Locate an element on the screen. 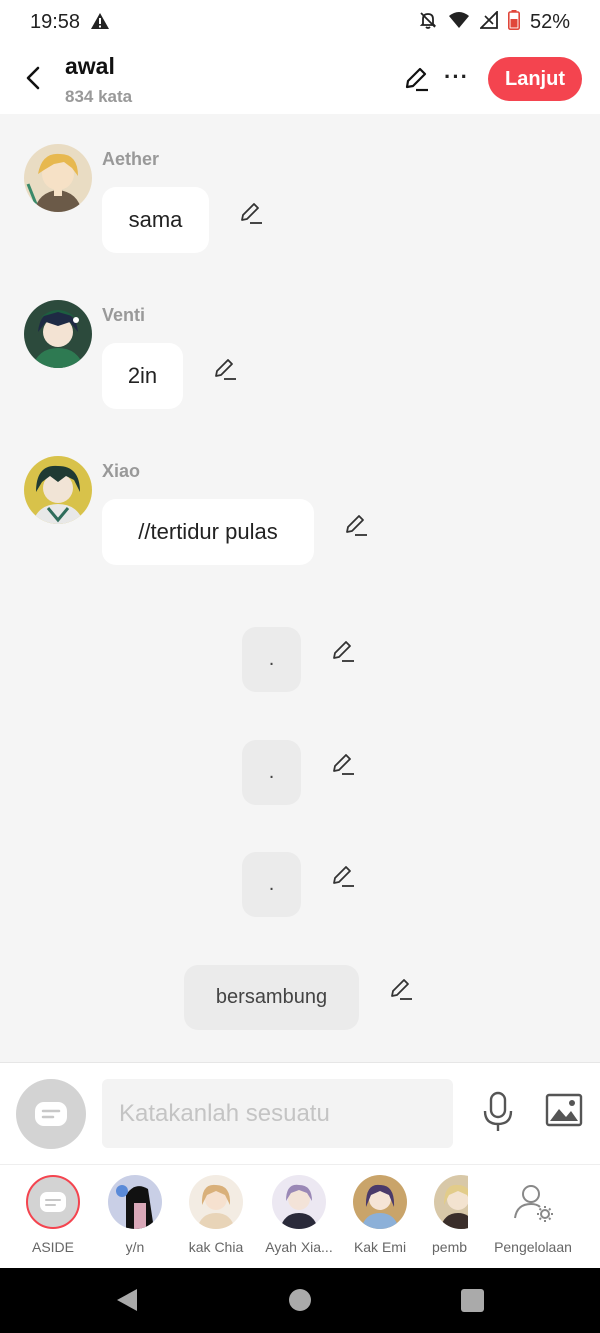 The height and width of the screenshot is (1333, 600). status-bar: 19:58 52% is located at coordinates (300, 22).